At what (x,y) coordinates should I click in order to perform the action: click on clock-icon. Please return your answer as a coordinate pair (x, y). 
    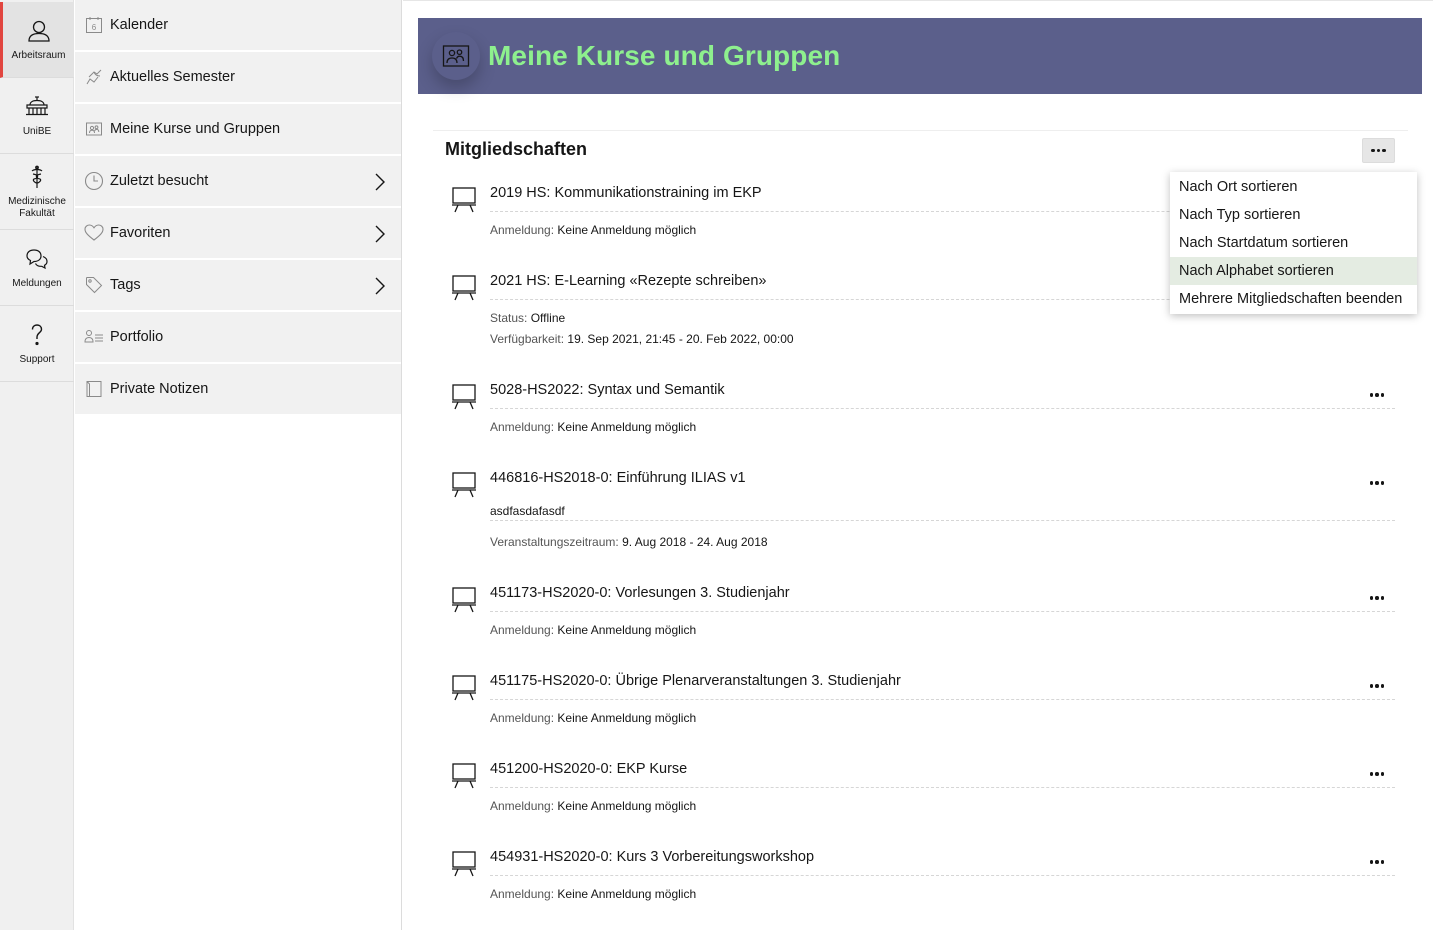
    Looking at the image, I should click on (94, 181).